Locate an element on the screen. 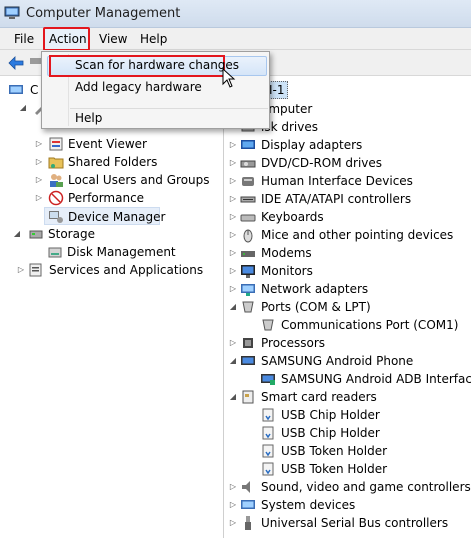 The width and height of the screenshot is (471, 538). ide-icon is located at coordinates (248, 199).